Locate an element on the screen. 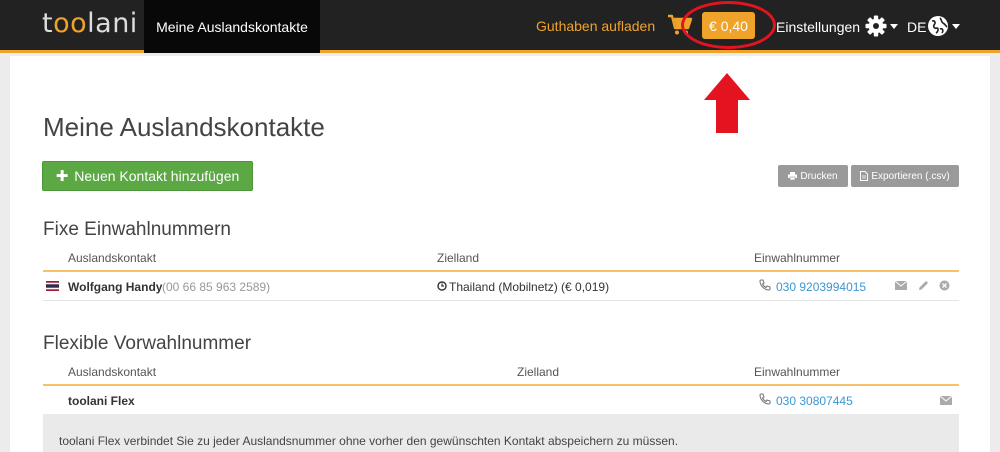 The width and height of the screenshot is (1000, 452). print-label: Drucken is located at coordinates (819, 176).